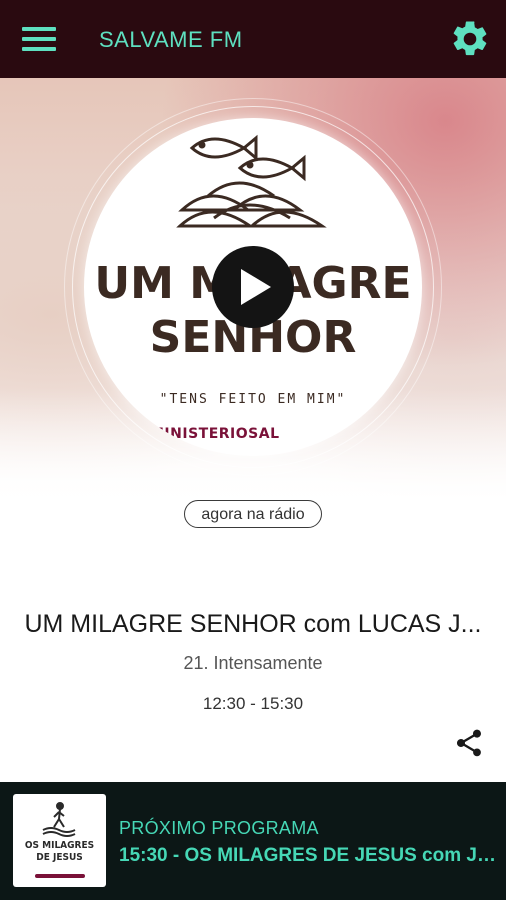  What do you see at coordinates (59, 819) in the screenshot?
I see `walking-figure-icon` at bounding box center [59, 819].